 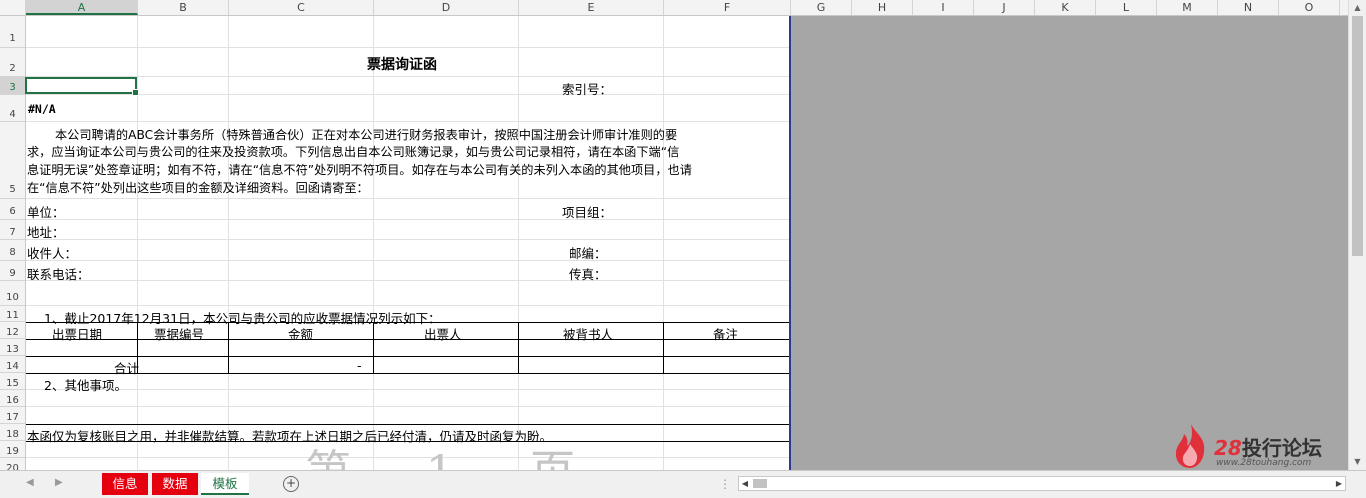 What do you see at coordinates (1268, 448) in the screenshot?
I see `logo-text: 28投行论坛` at bounding box center [1268, 448].